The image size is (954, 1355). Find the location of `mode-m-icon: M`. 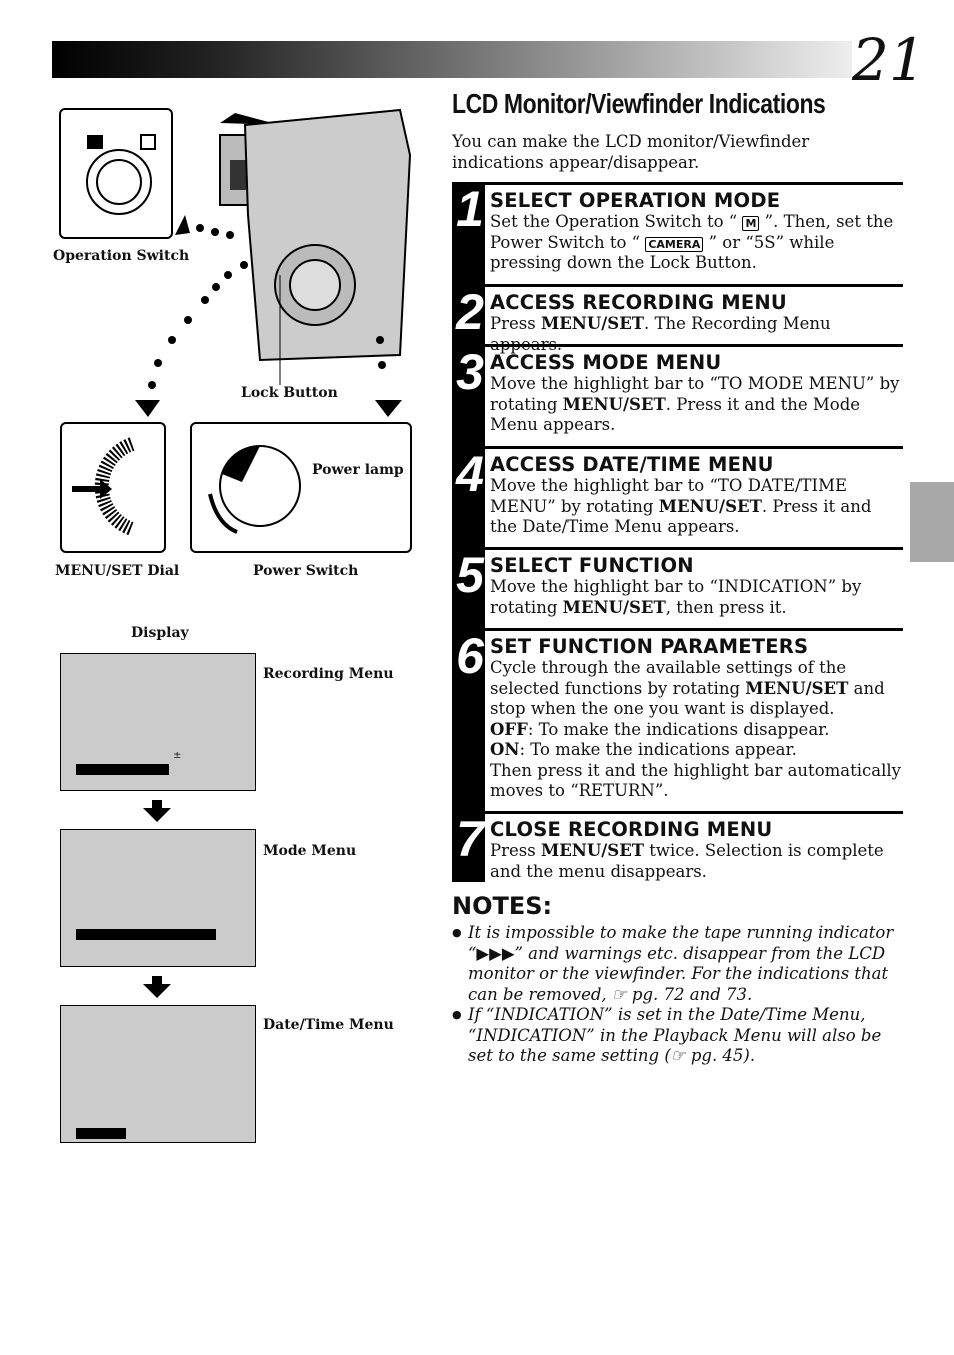

mode-m-icon: M is located at coordinates (751, 223).